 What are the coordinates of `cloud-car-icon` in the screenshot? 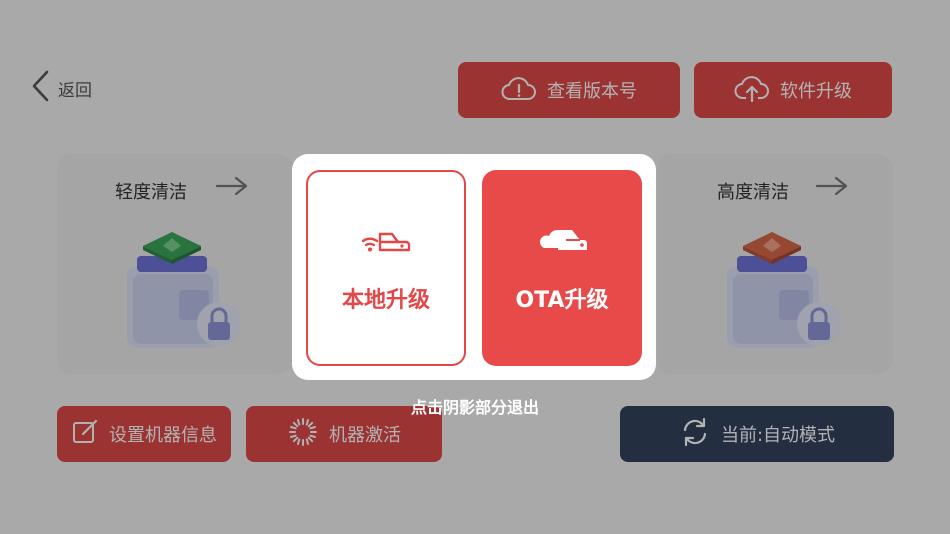 It's located at (562, 241).